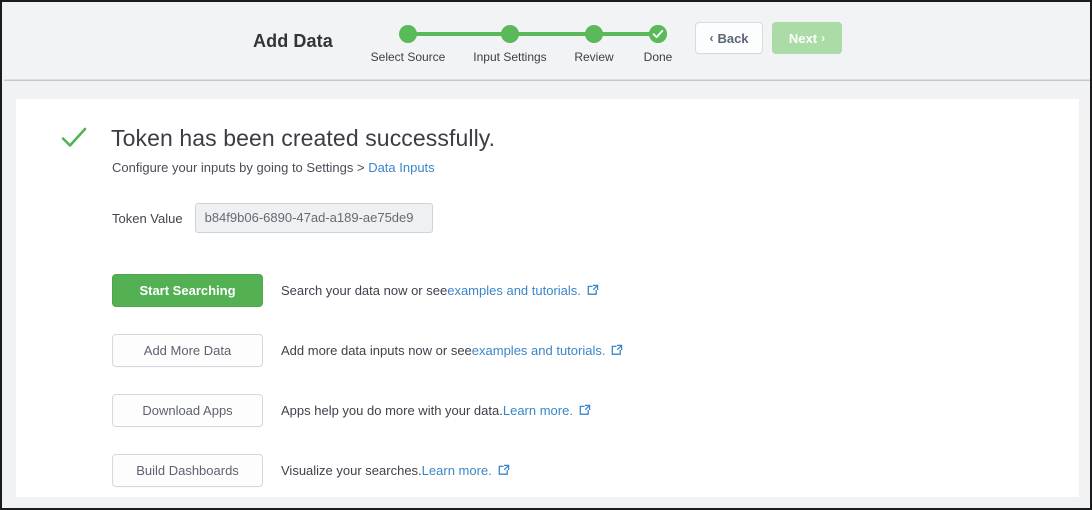  I want to click on build-dashboards-button: Build Dashboards, so click(187, 470).